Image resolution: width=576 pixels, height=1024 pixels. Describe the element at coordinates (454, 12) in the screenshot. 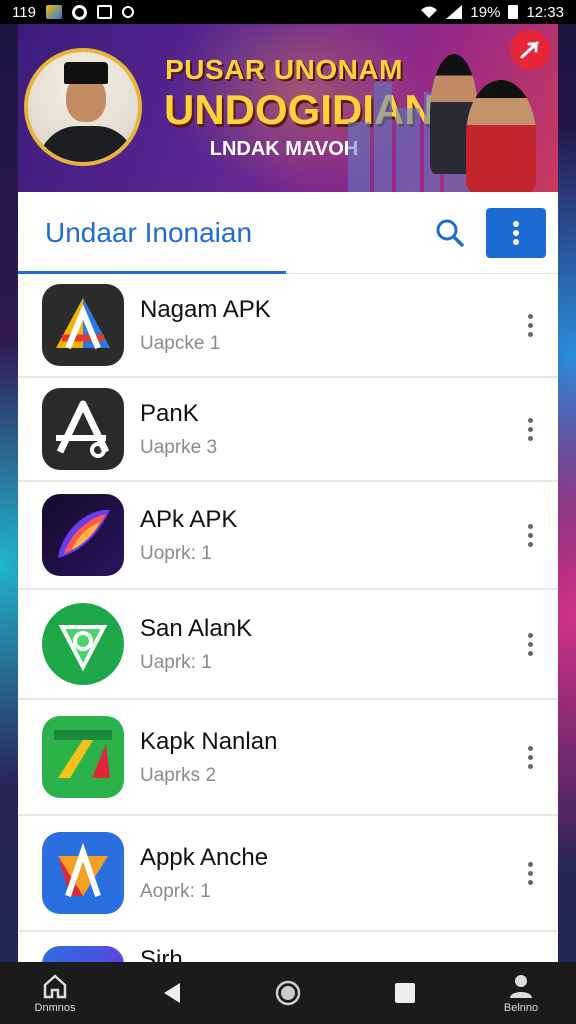

I see `signal-icon` at that location.